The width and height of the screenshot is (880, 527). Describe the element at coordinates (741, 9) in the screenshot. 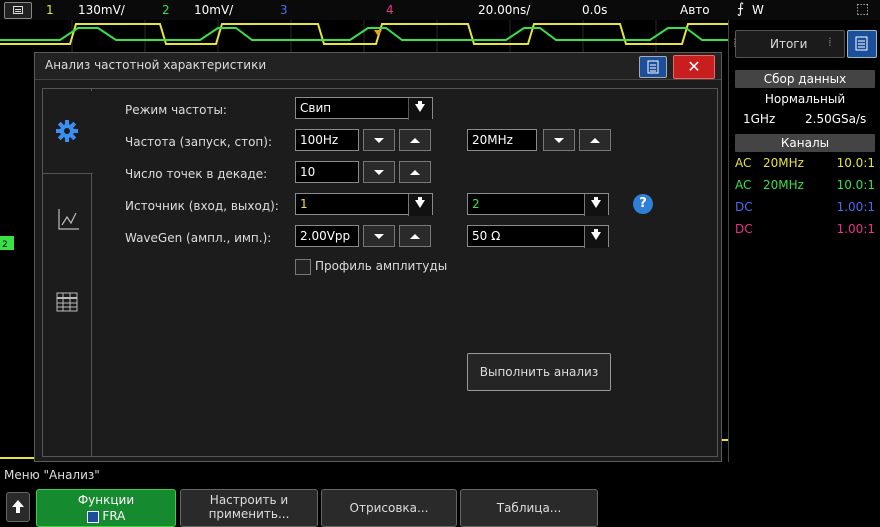

I see `trigger-edge-icon: ⨍` at that location.